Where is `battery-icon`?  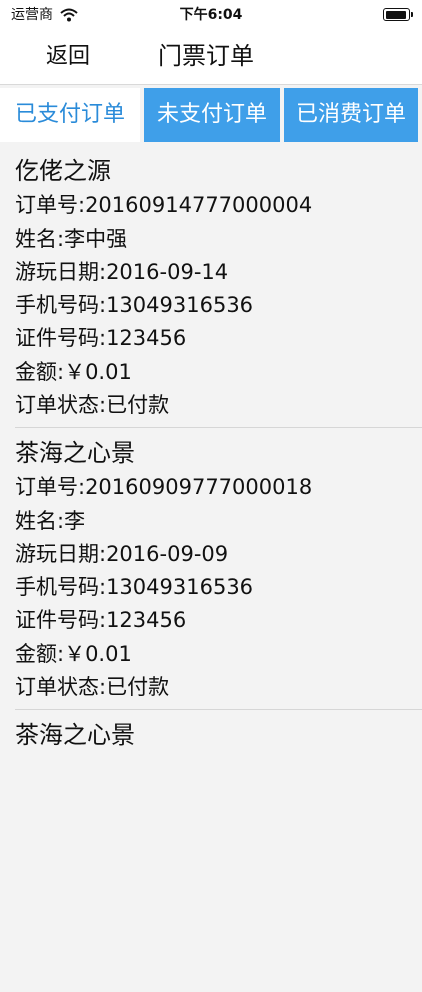
battery-icon is located at coordinates (398, 14).